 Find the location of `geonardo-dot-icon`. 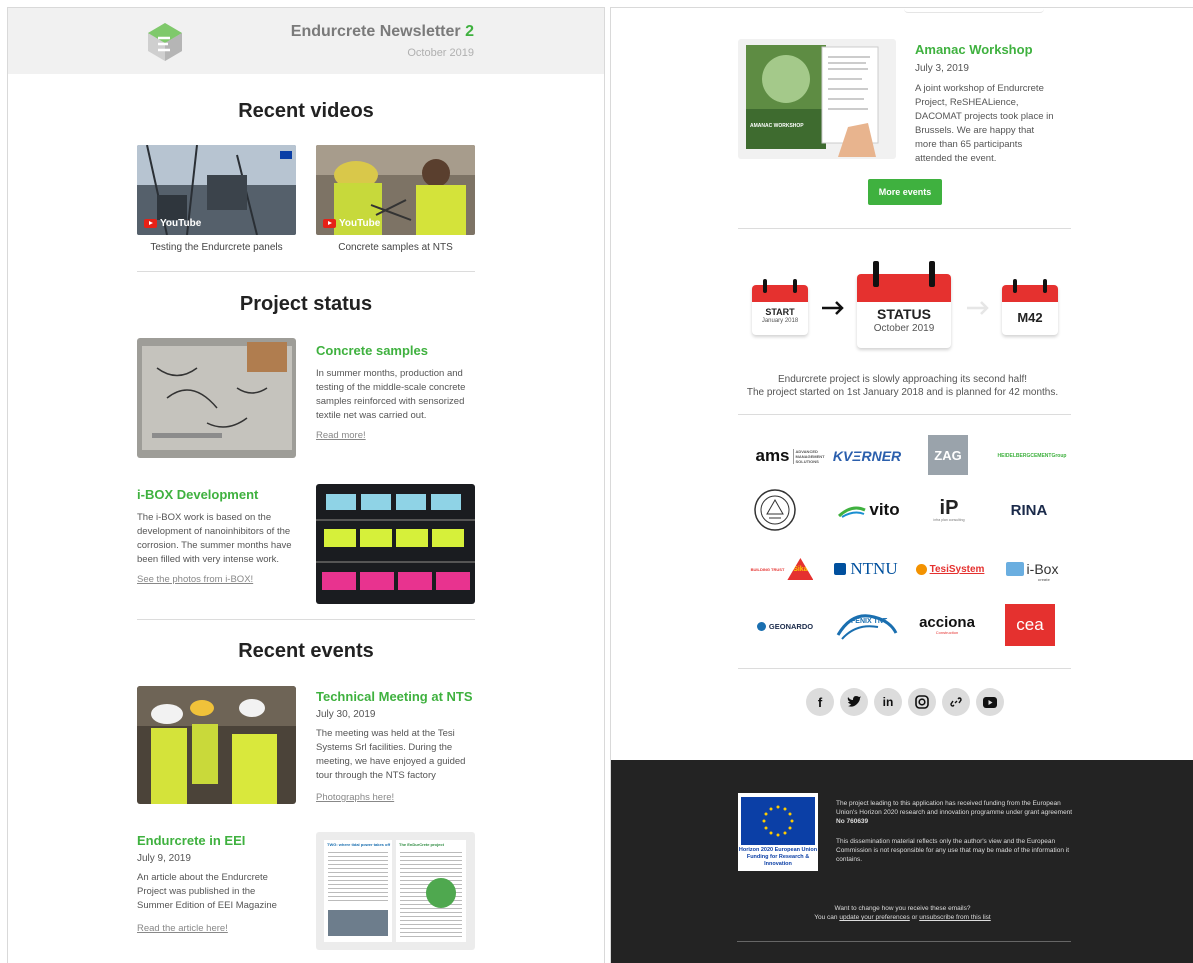

geonardo-dot-icon is located at coordinates (761, 626).